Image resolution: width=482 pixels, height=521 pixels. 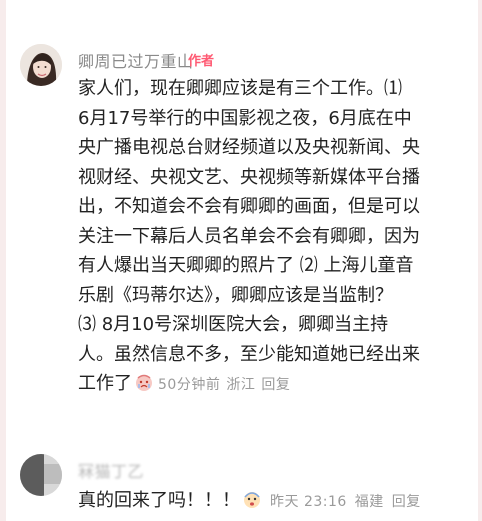 I want to click on comment-text: 真的回来了吗！！！ 昨天 23:16 福建 回复, so click(x=249, y=499).